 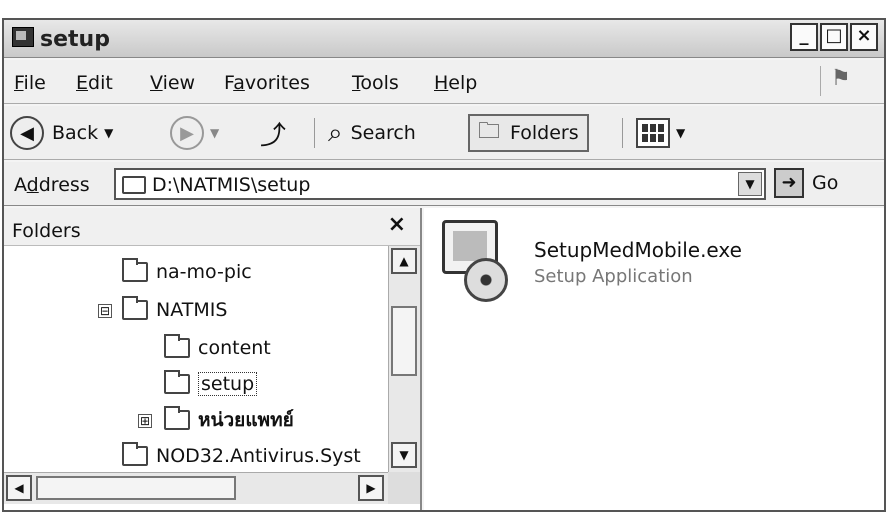 I want to click on folders-pane-title: Folders, so click(x=46, y=231).